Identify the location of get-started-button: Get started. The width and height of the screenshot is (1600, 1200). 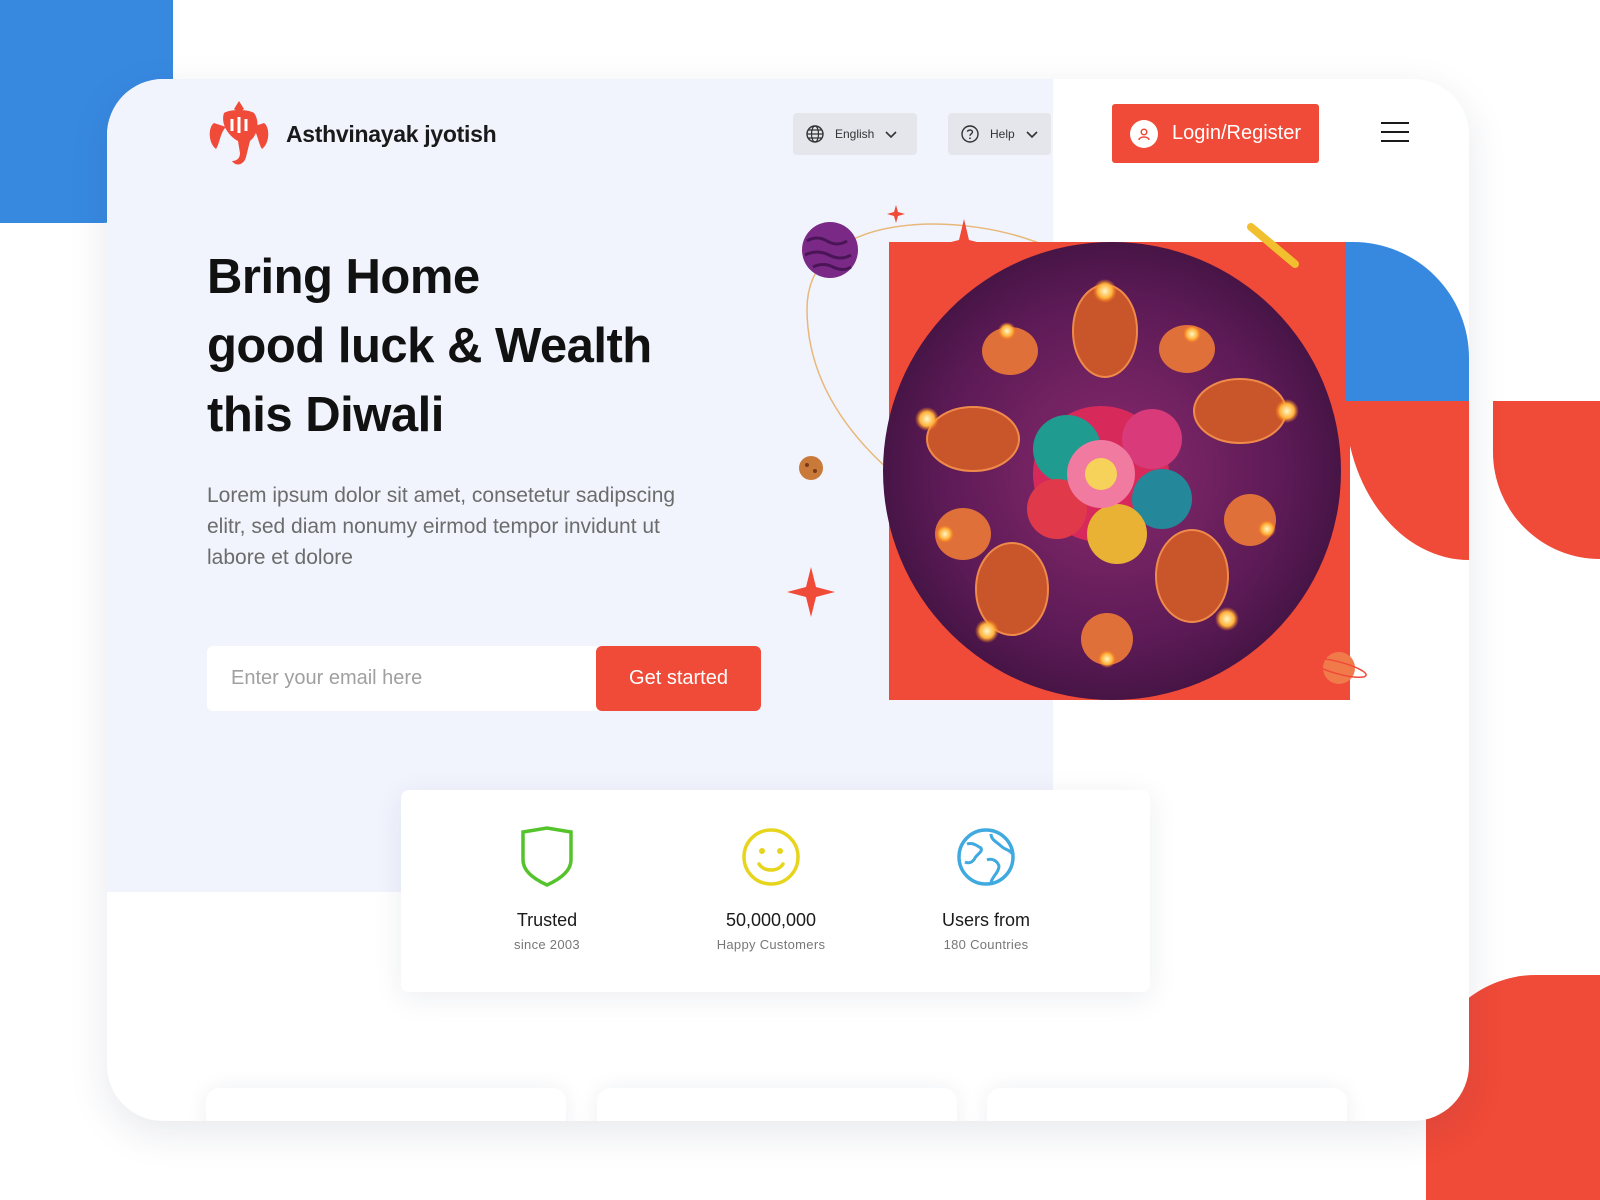
(678, 678).